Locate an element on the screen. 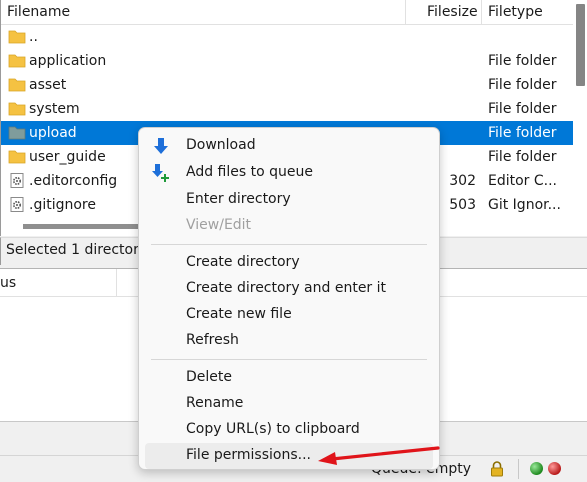 This screenshot has width=587, height=482. vertical-scrollbar is located at coordinates (580, 118).